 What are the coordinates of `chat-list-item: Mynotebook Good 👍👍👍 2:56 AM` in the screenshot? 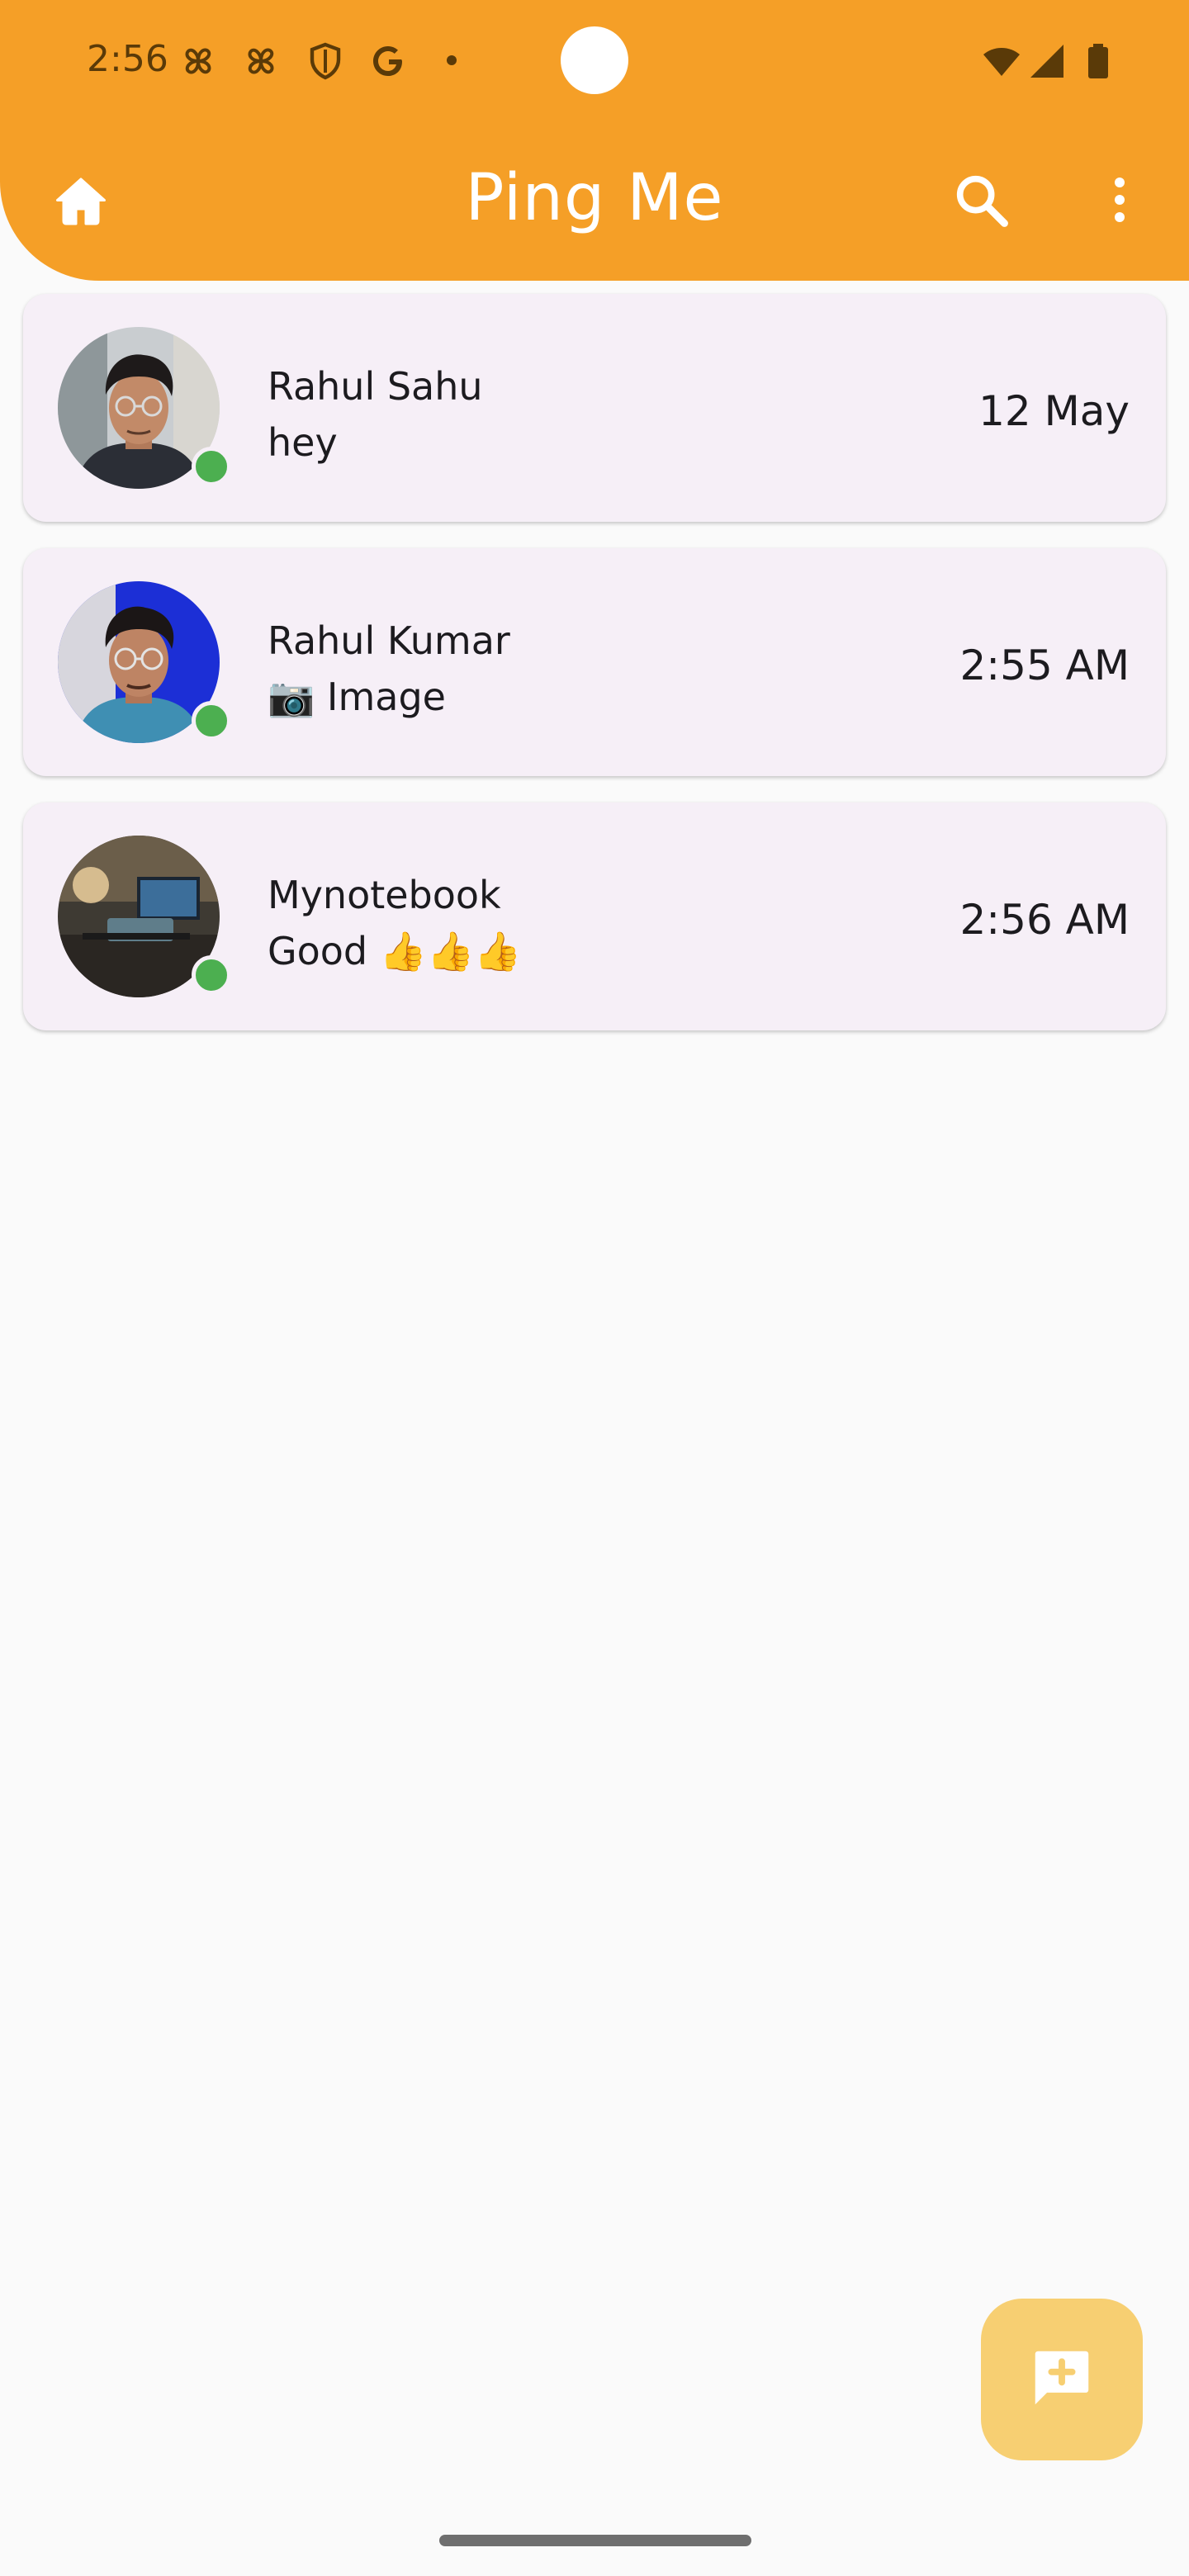 It's located at (594, 916).